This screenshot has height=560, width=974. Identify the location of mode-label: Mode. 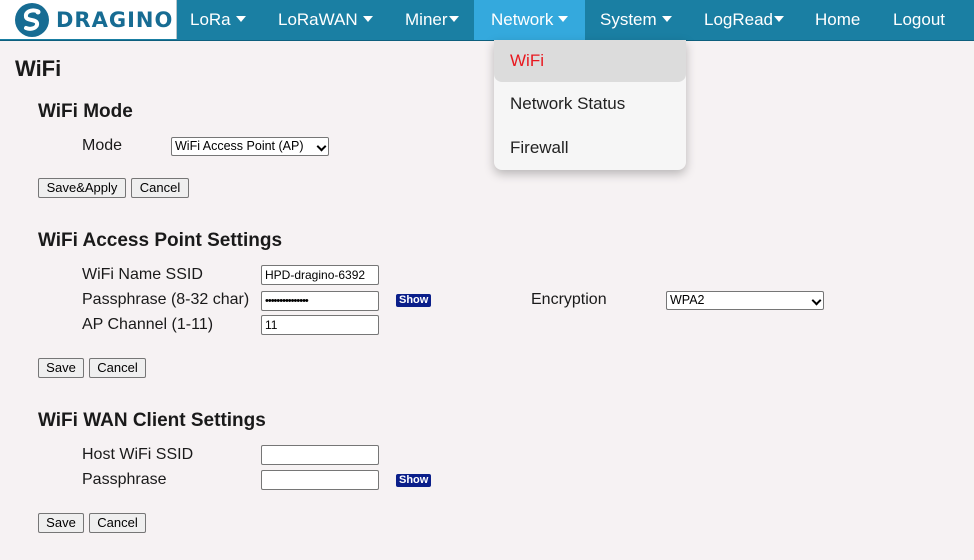
(102, 145).